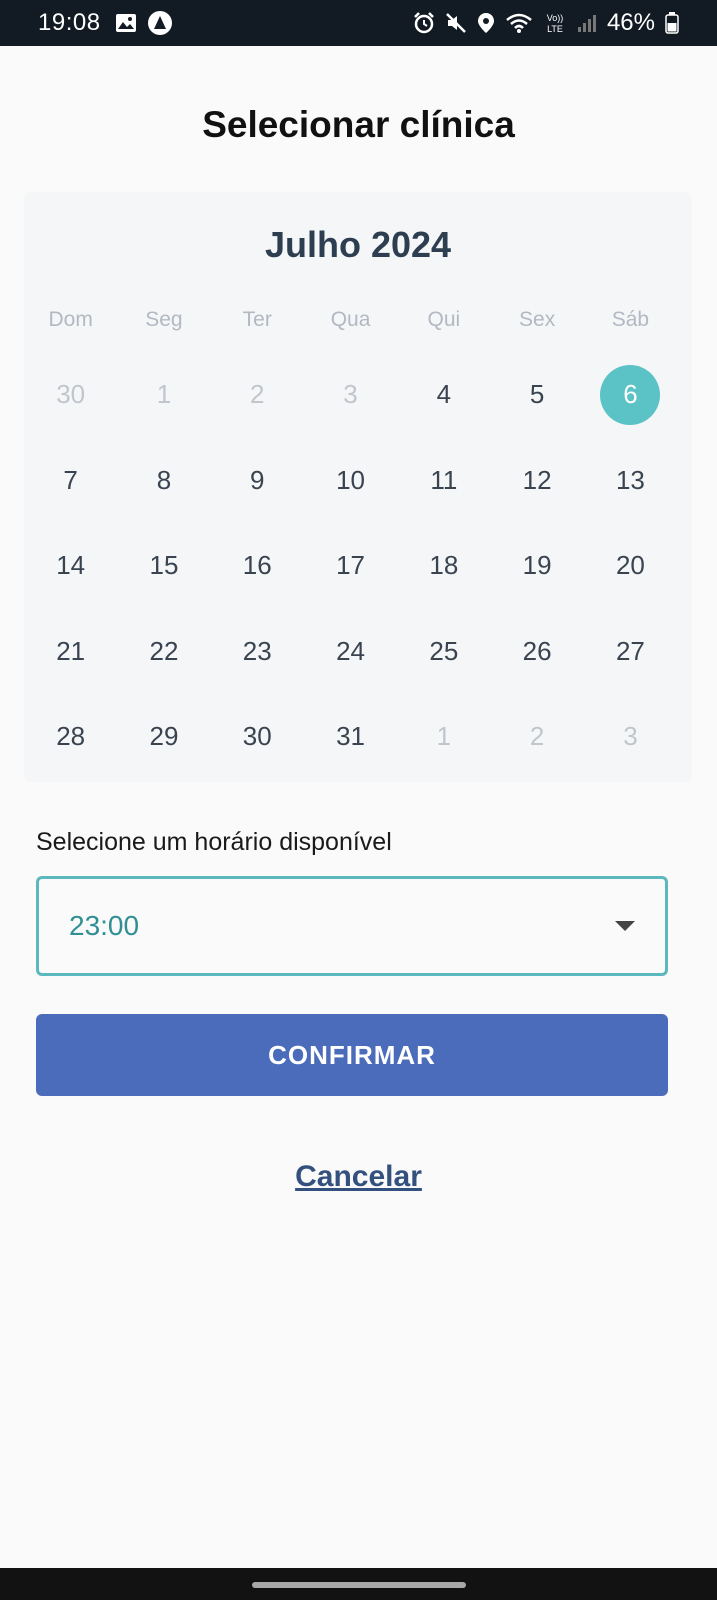 This screenshot has height=1600, width=717. I want to click on calendar-day: 28, so click(70, 737).